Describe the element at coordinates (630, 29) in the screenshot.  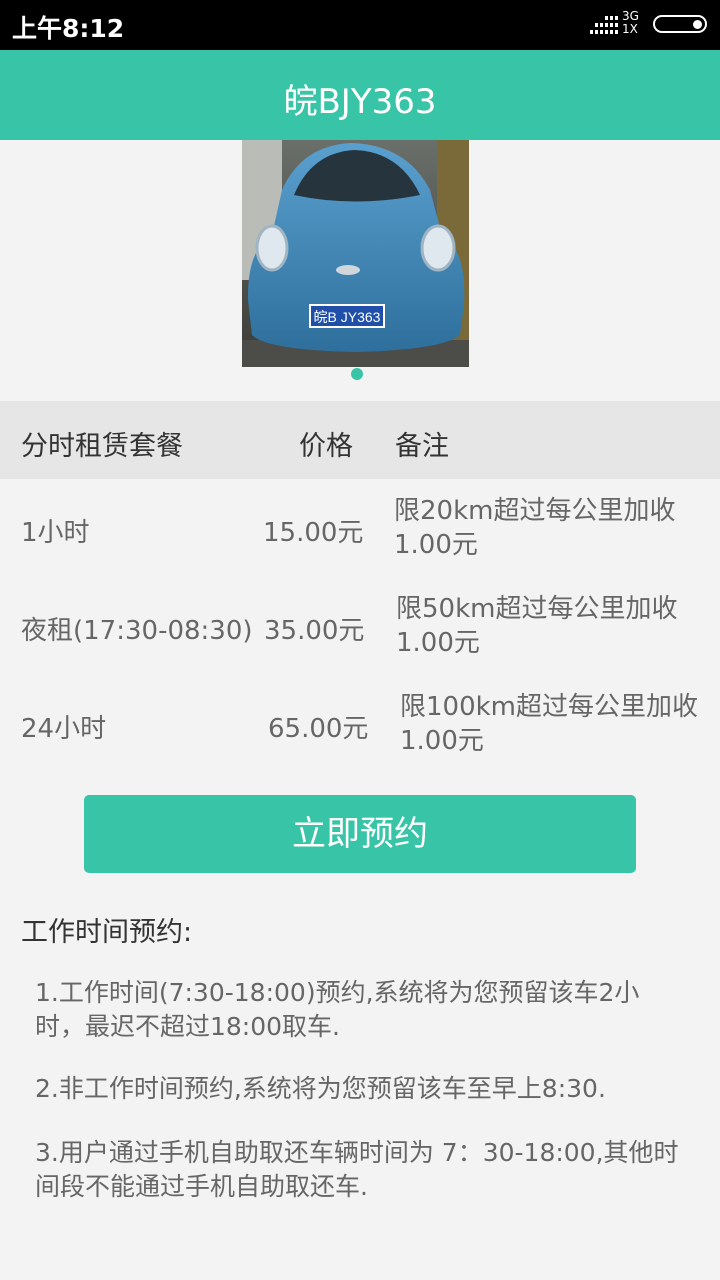
I see `sim-indicator: 1X` at that location.